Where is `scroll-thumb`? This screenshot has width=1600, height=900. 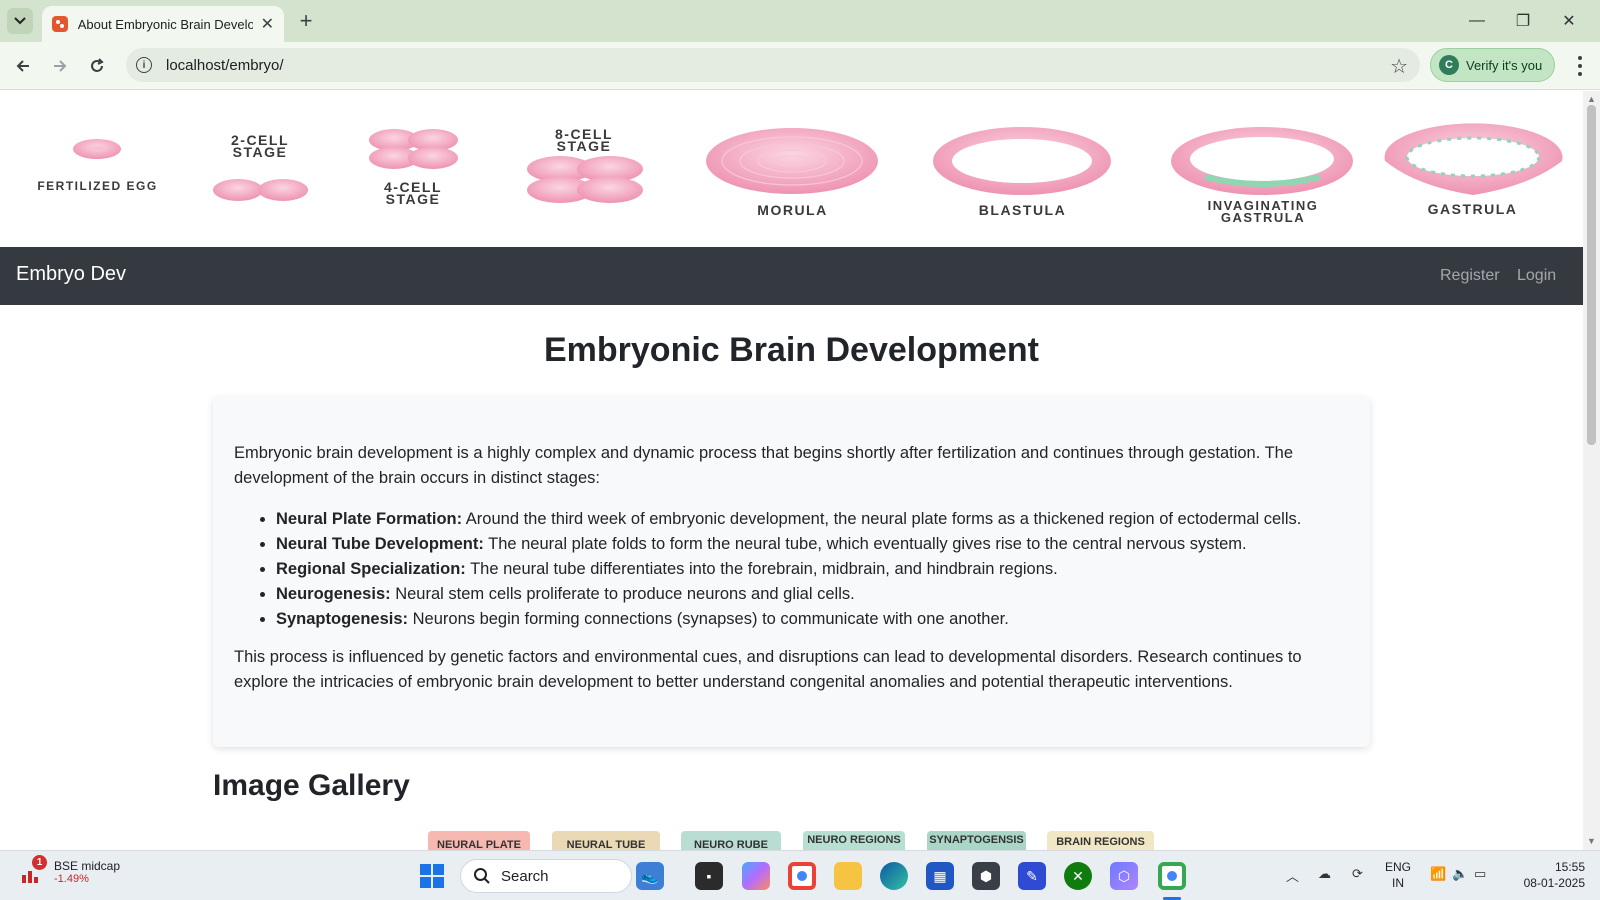
scroll-thumb is located at coordinates (1591, 275).